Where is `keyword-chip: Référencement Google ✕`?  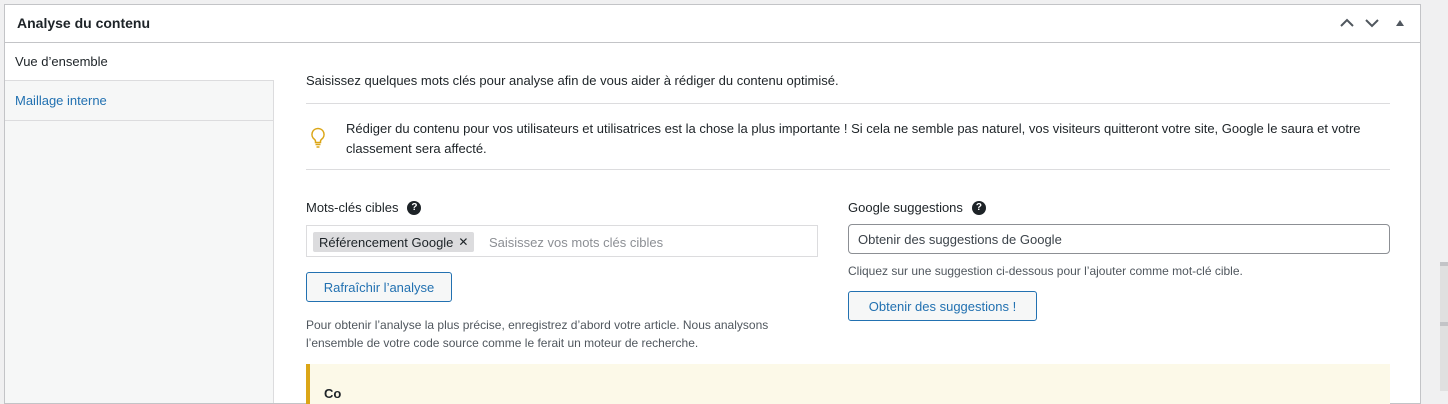 keyword-chip: Référencement Google ✕ is located at coordinates (394, 242).